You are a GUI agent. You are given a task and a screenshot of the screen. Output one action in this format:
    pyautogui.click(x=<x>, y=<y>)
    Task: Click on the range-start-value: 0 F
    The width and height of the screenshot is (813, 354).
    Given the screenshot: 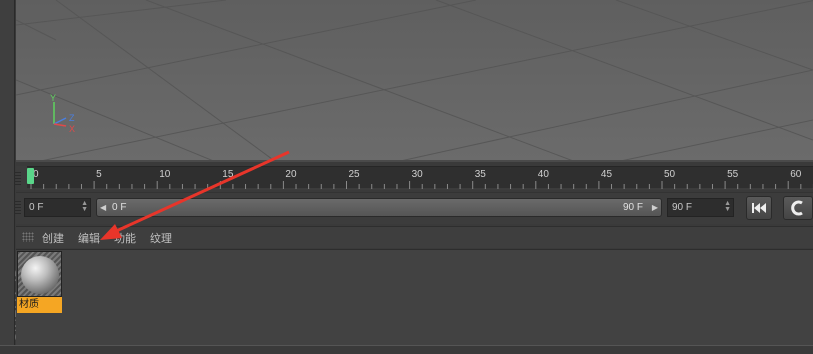 What is the action you would take?
    pyautogui.click(x=119, y=207)
    